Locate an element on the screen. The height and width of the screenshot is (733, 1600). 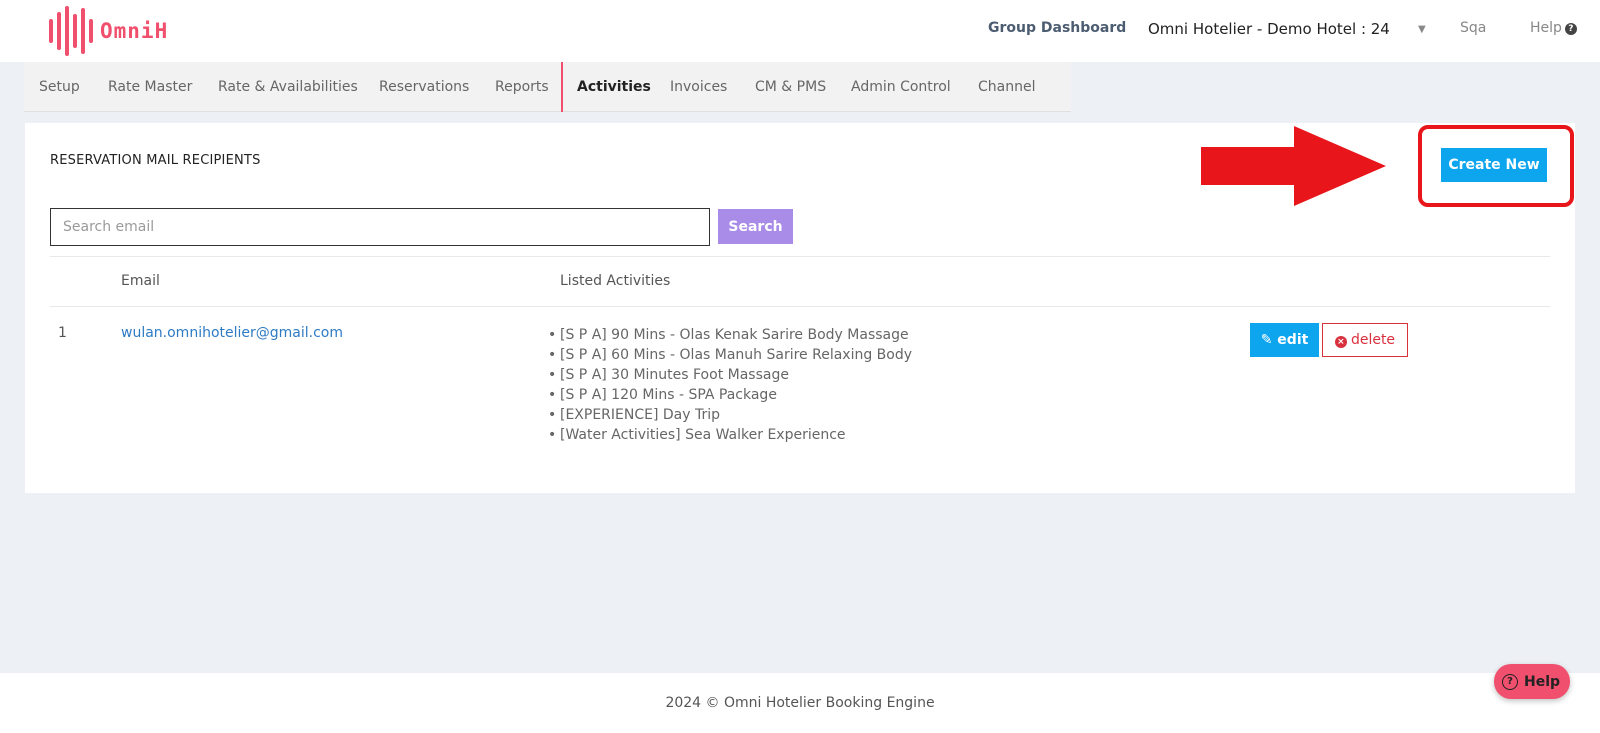
nav-rate-master: Rate Master is located at coordinates (150, 87).